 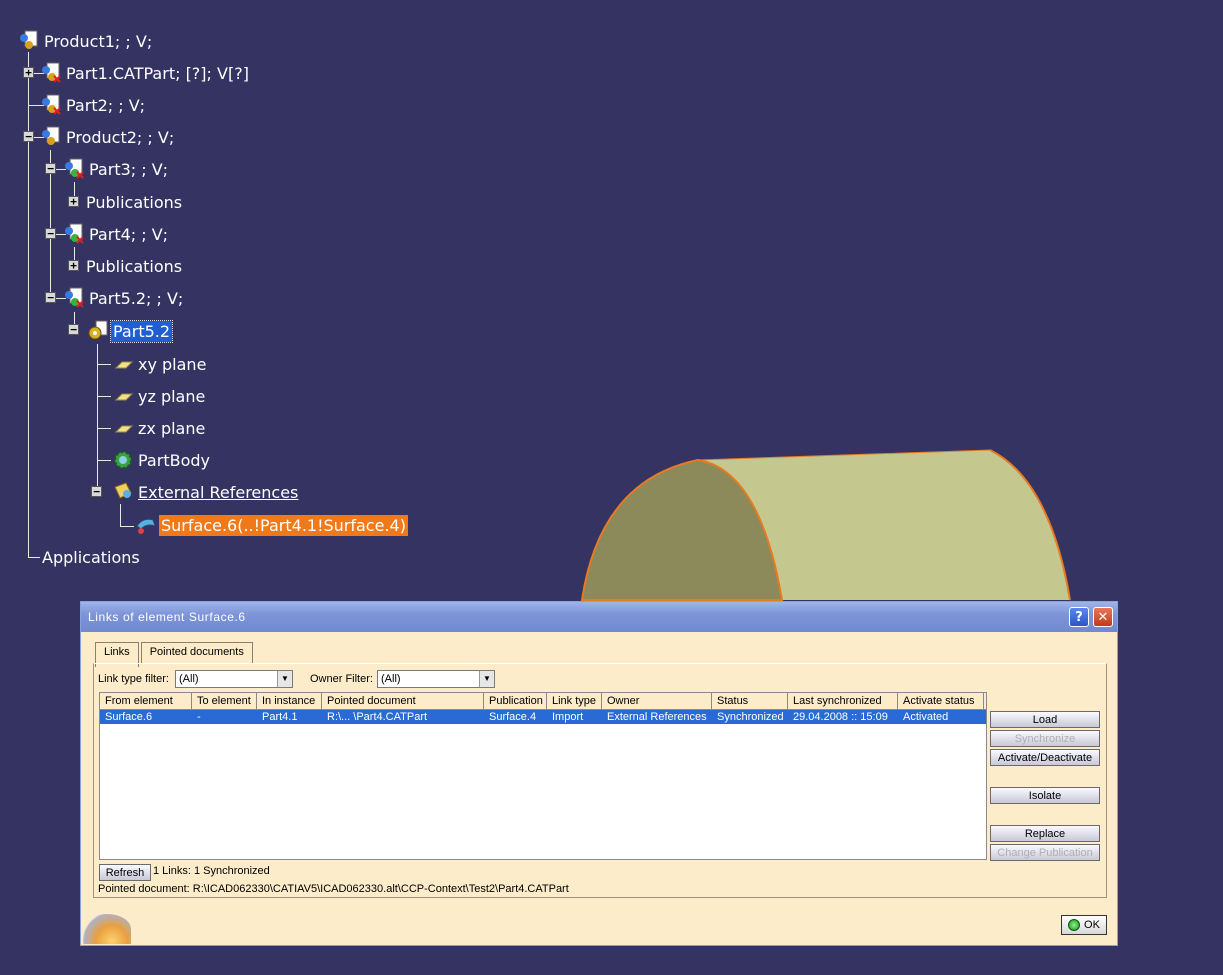 I want to click on owner-filter-select: (All) ▼, so click(x=436, y=679).